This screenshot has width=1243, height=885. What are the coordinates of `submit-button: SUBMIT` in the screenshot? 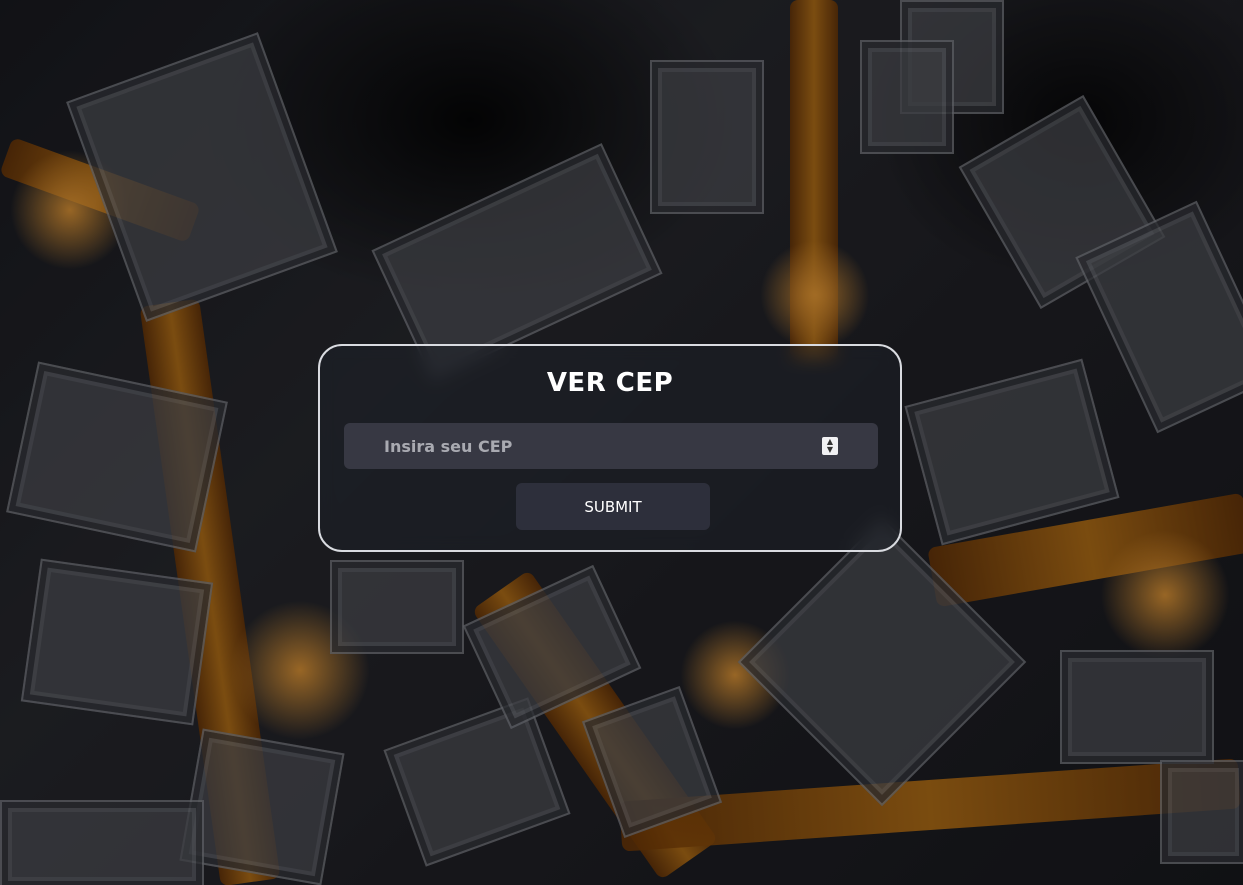 It's located at (613, 506).